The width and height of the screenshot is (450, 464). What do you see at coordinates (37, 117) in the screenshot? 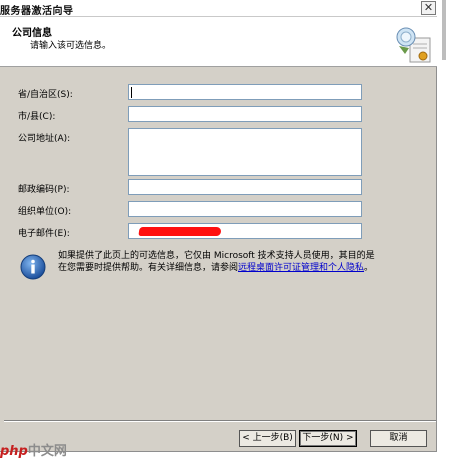
I see `city-label: 市/县(C):` at bounding box center [37, 117].